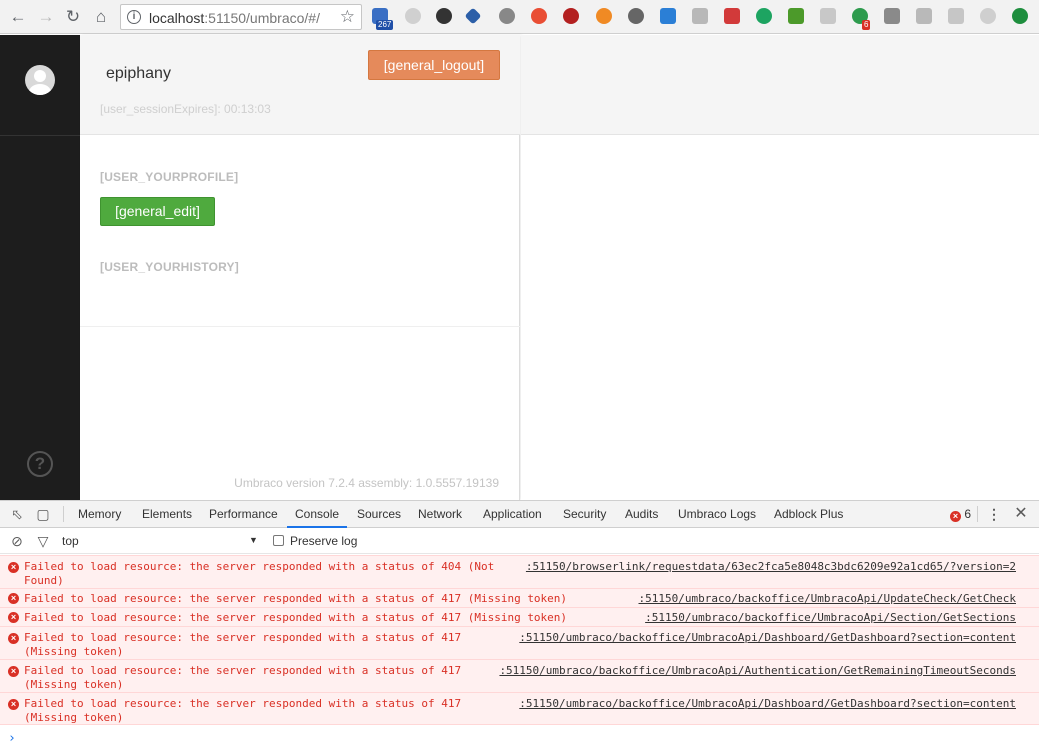 Image resolution: width=1039 pixels, height=756 pixels. What do you see at coordinates (70, 541) in the screenshot?
I see `context-select: top` at bounding box center [70, 541].